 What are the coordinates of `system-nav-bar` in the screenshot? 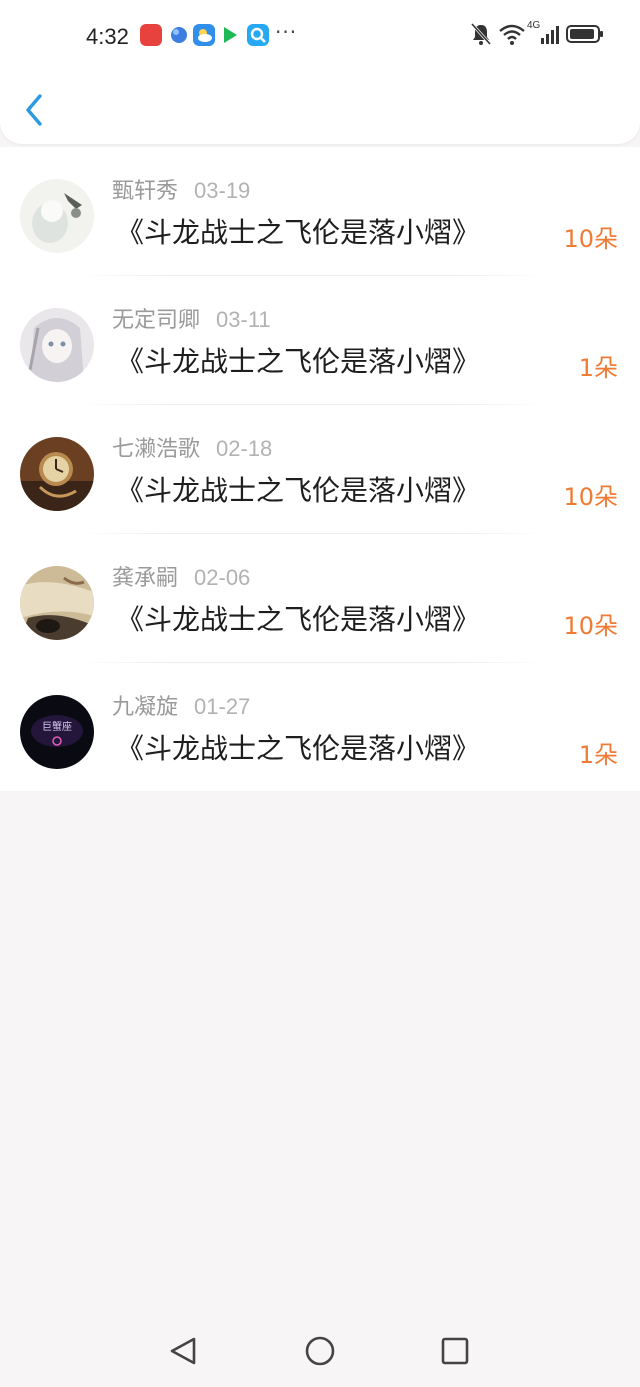 It's located at (320, 1351).